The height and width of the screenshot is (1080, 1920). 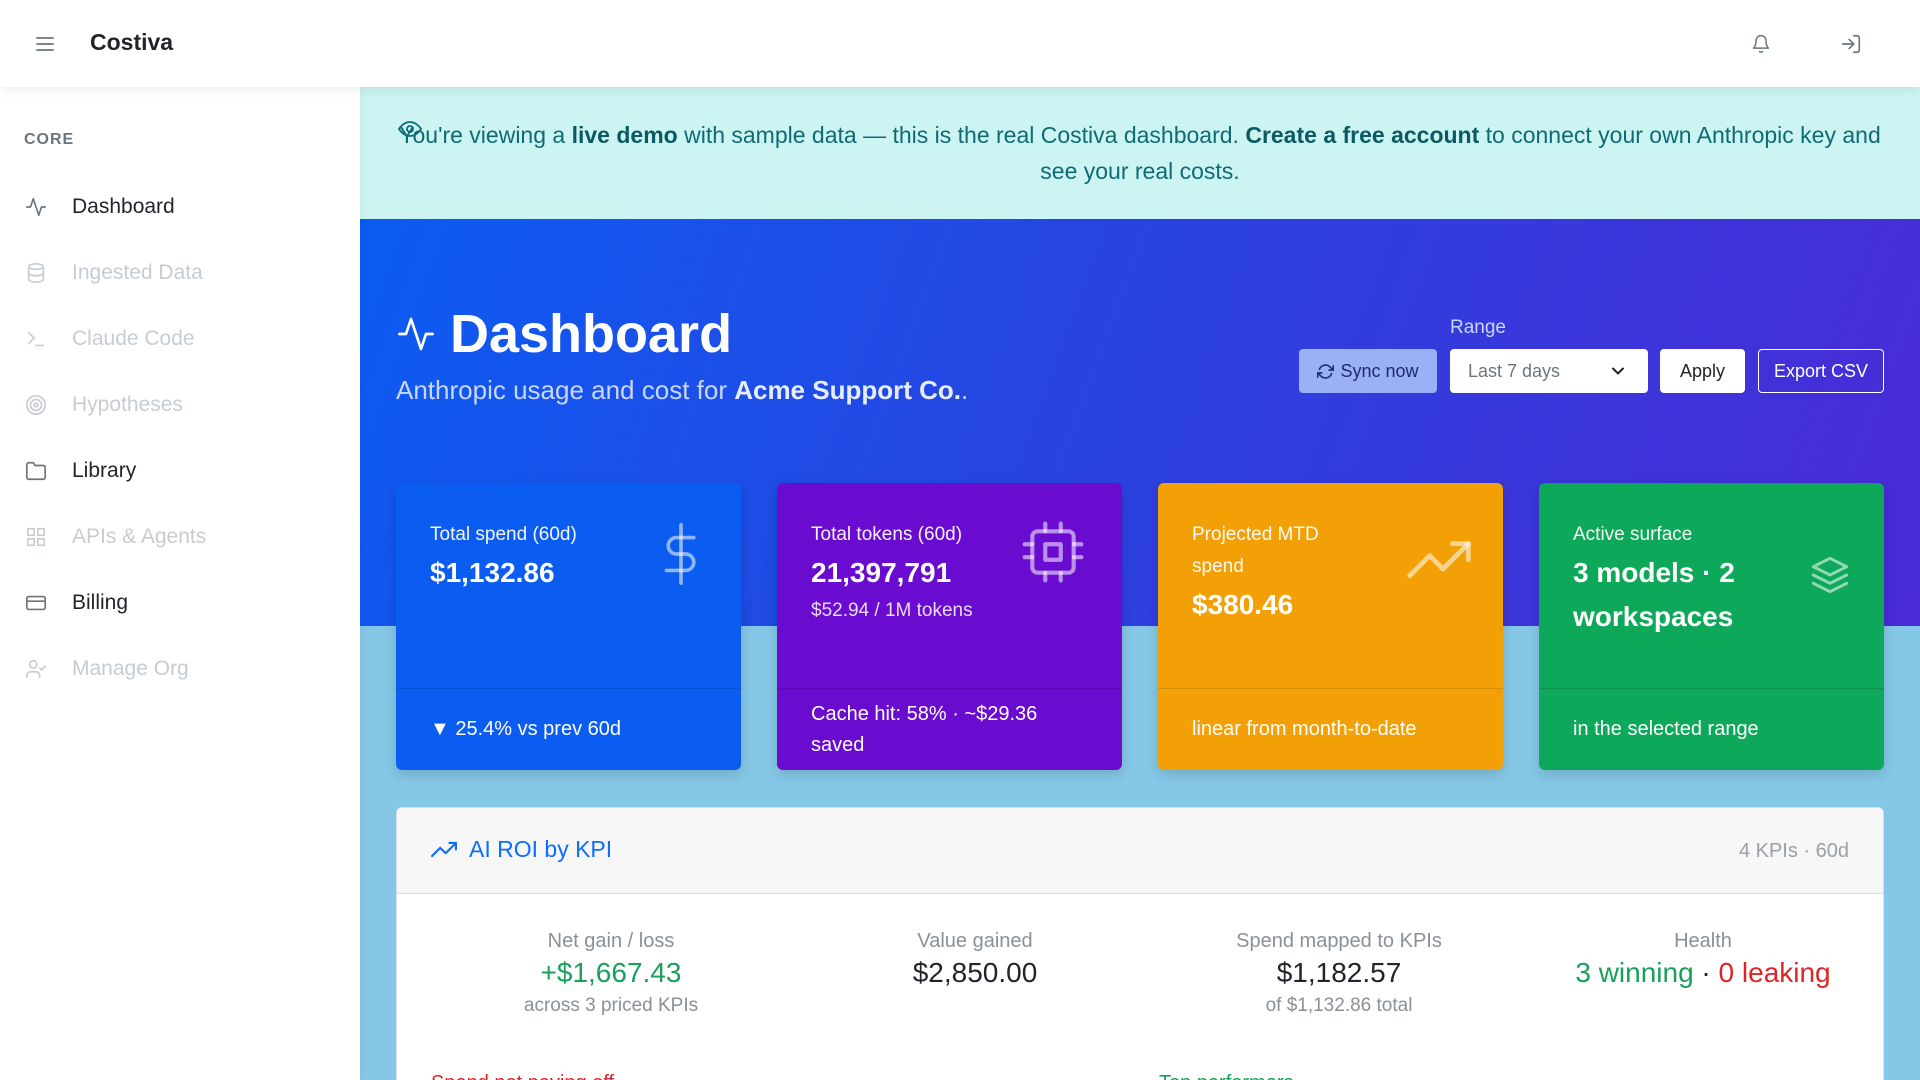 What do you see at coordinates (130, 668) in the screenshot?
I see `sidebar-item-label: Manage Org` at bounding box center [130, 668].